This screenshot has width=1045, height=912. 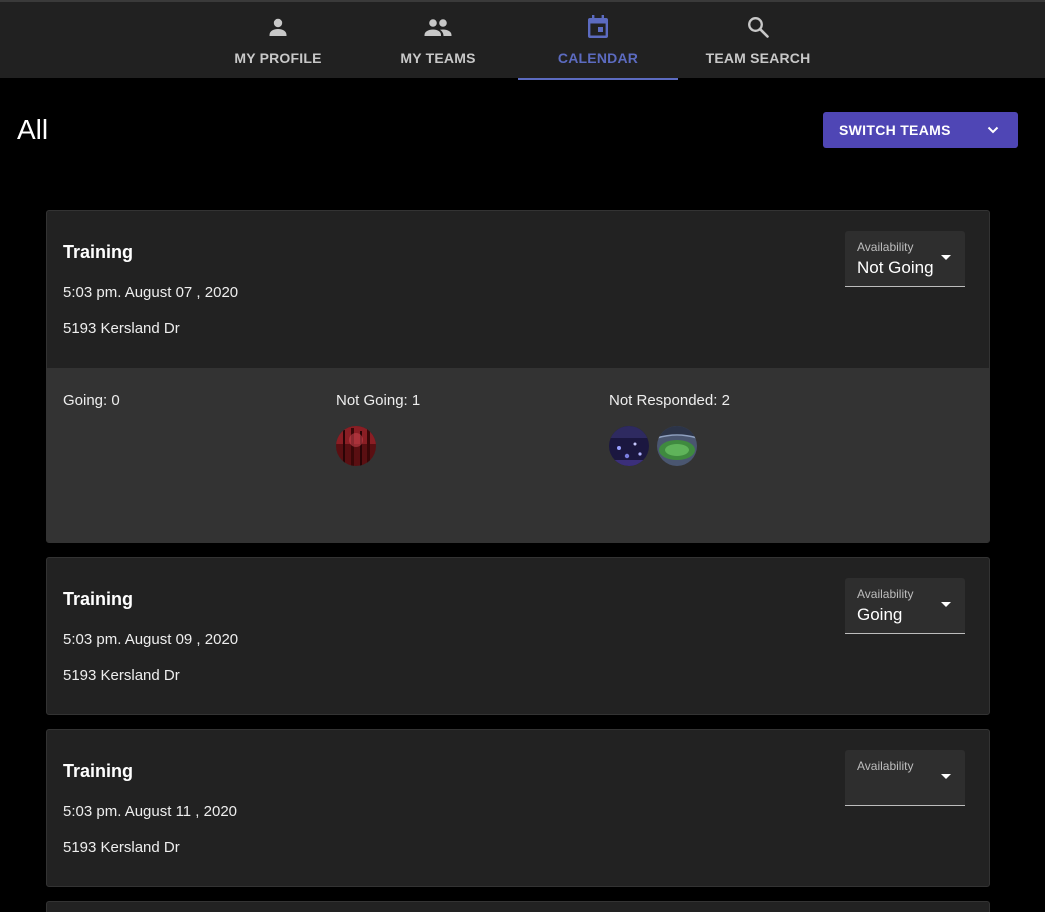 I want to click on calendar-icon, so click(x=598, y=27).